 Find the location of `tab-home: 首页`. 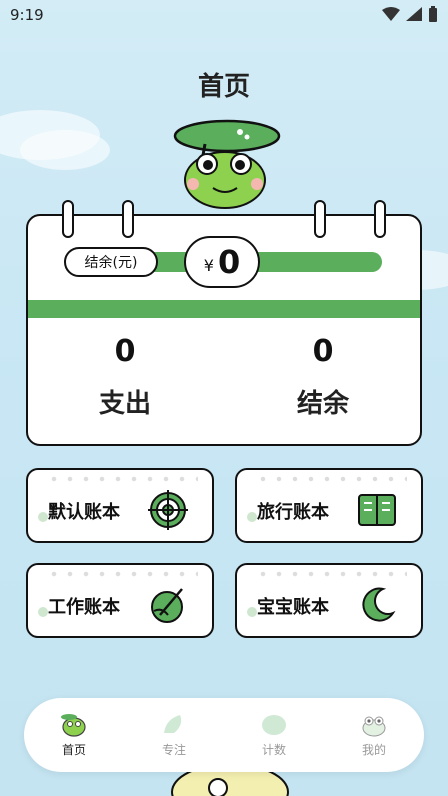

tab-home: 首页 is located at coordinates (74, 735).